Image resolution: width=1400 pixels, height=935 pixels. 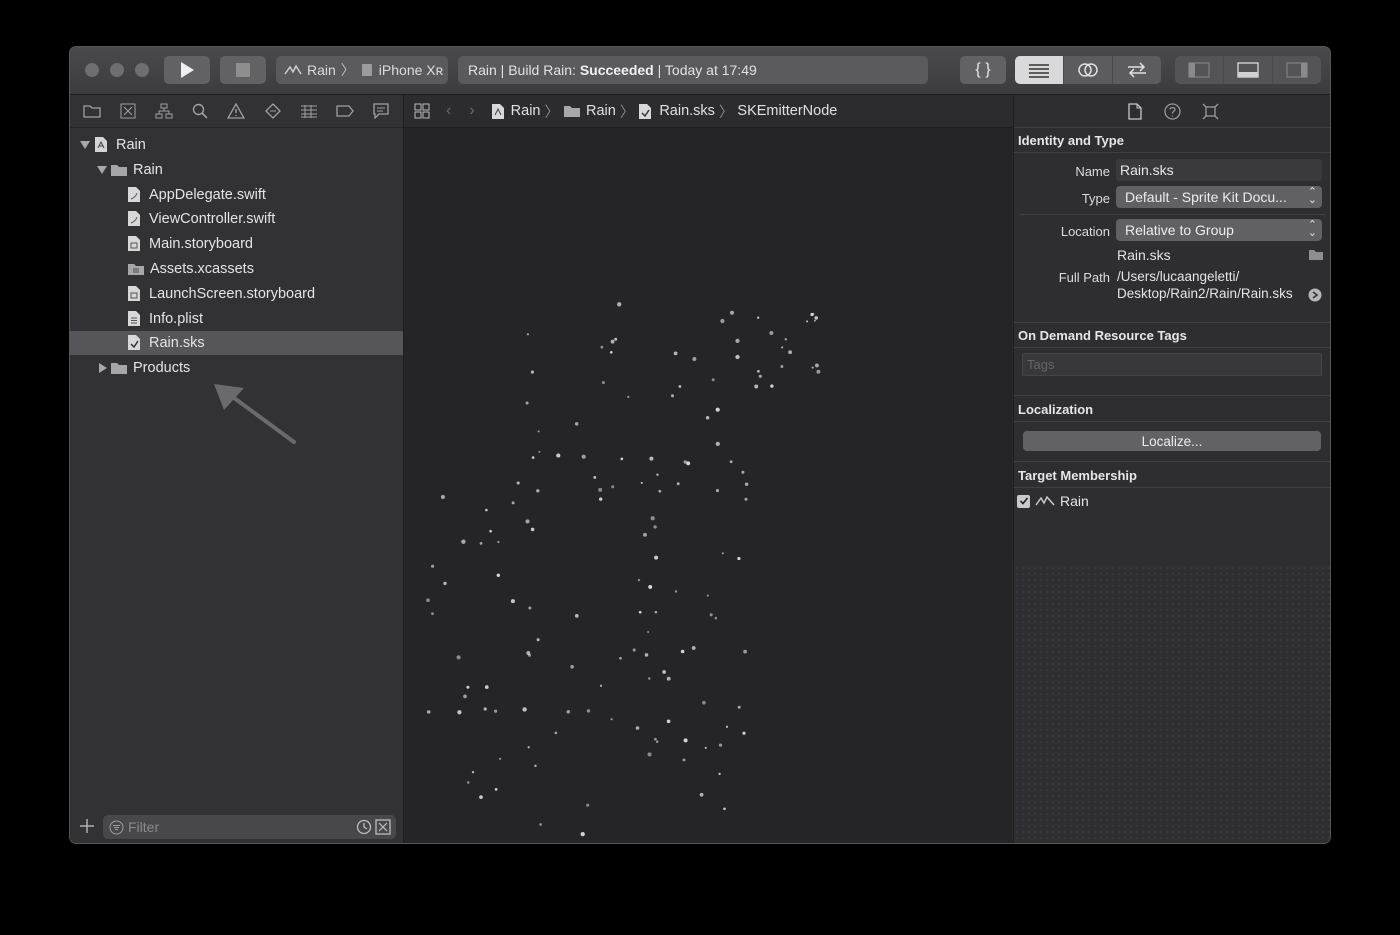 I want to click on source-control-icon, so click(x=128, y=111).